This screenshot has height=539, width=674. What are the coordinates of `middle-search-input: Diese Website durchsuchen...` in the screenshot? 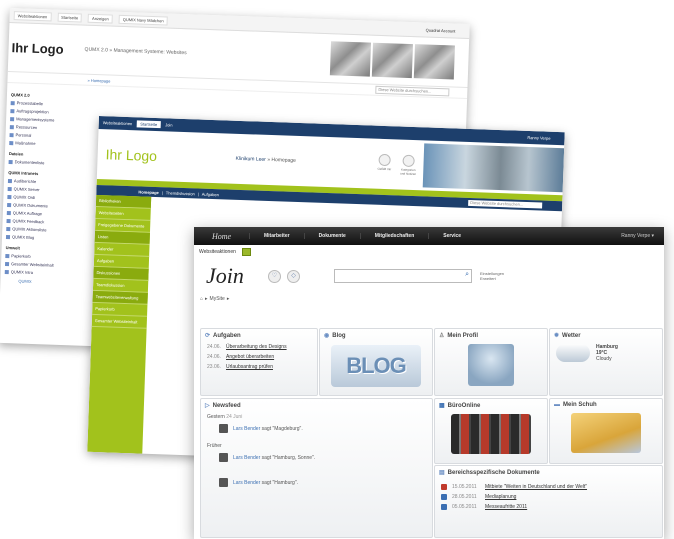 It's located at (505, 204).